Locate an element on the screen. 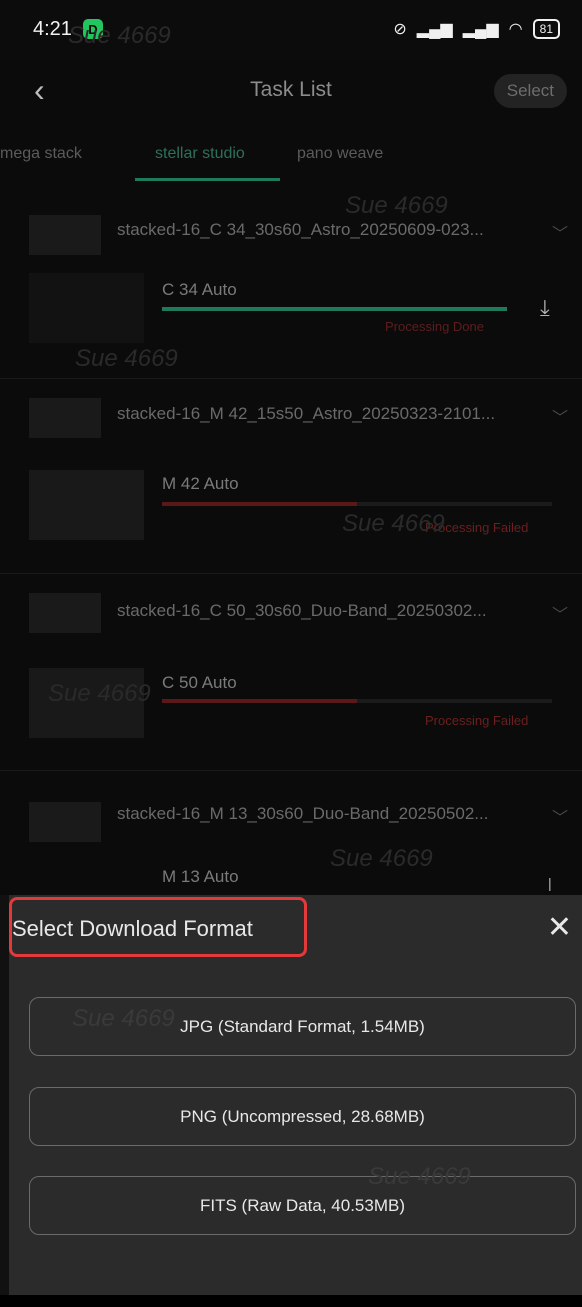 This screenshot has height=1307, width=582. option-label: FITS (Raw Data, 40.53MB) is located at coordinates (302, 1205).